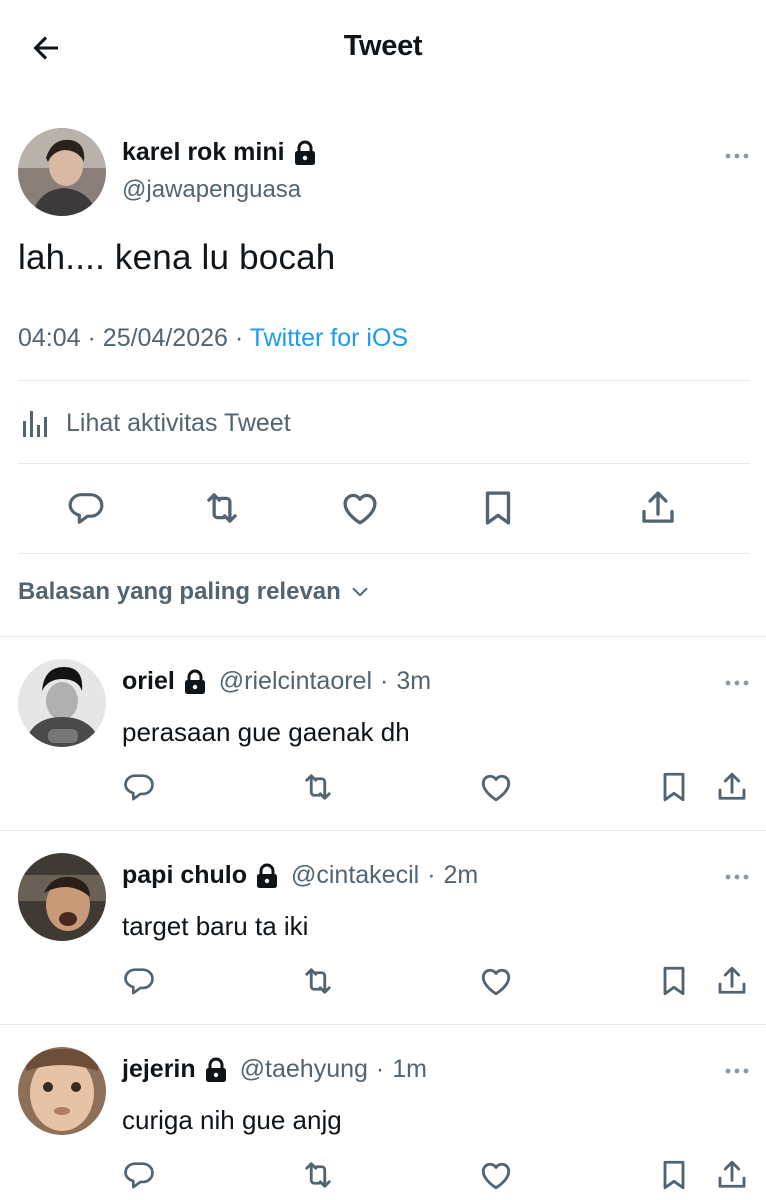  I want to click on reply-text: target baru ta iki, so click(215, 926).